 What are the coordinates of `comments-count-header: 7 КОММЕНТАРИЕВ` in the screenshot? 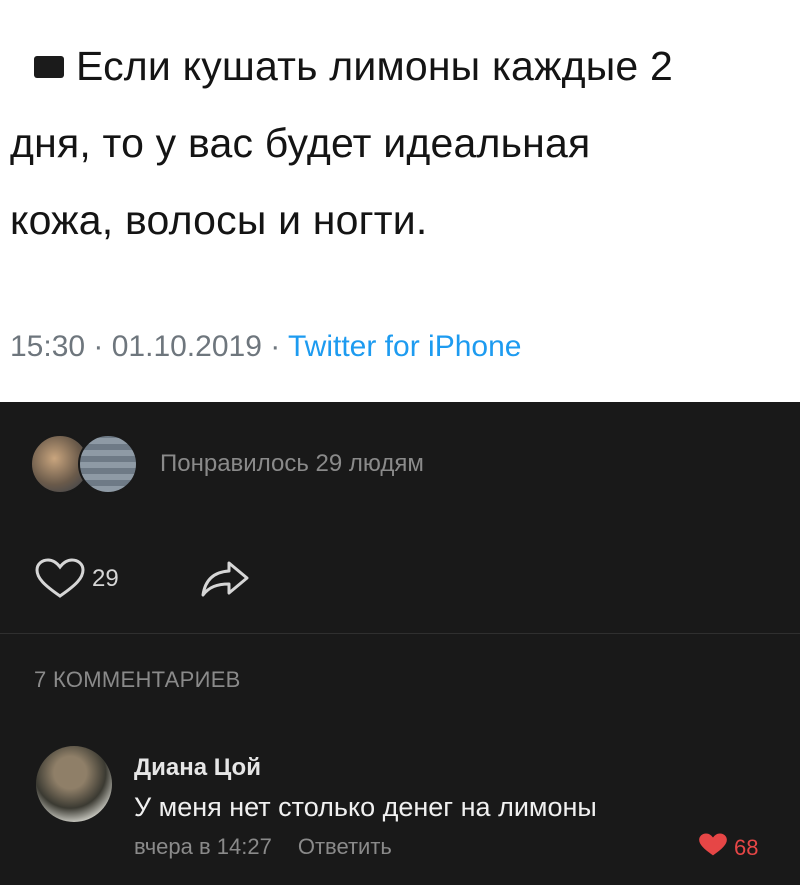 It's located at (137, 679).